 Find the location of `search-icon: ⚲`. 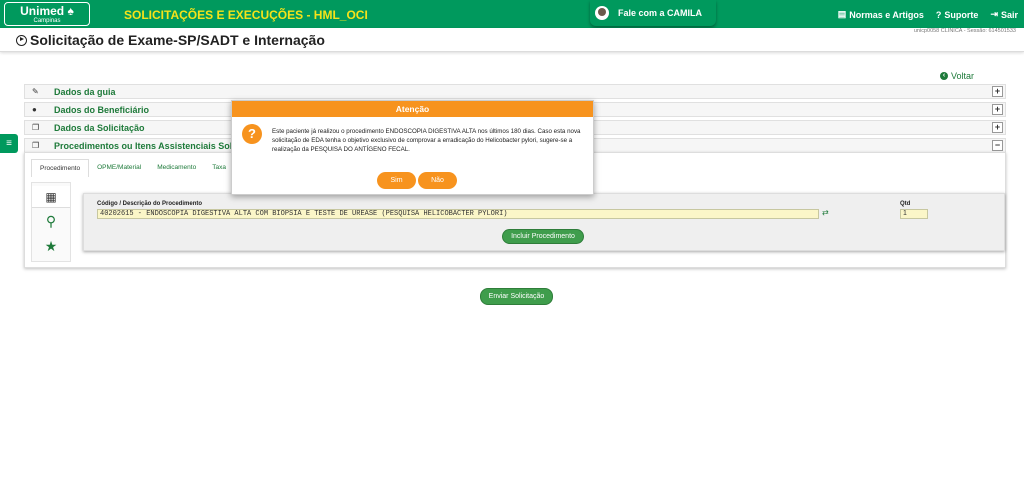

search-icon: ⚲ is located at coordinates (51, 223).